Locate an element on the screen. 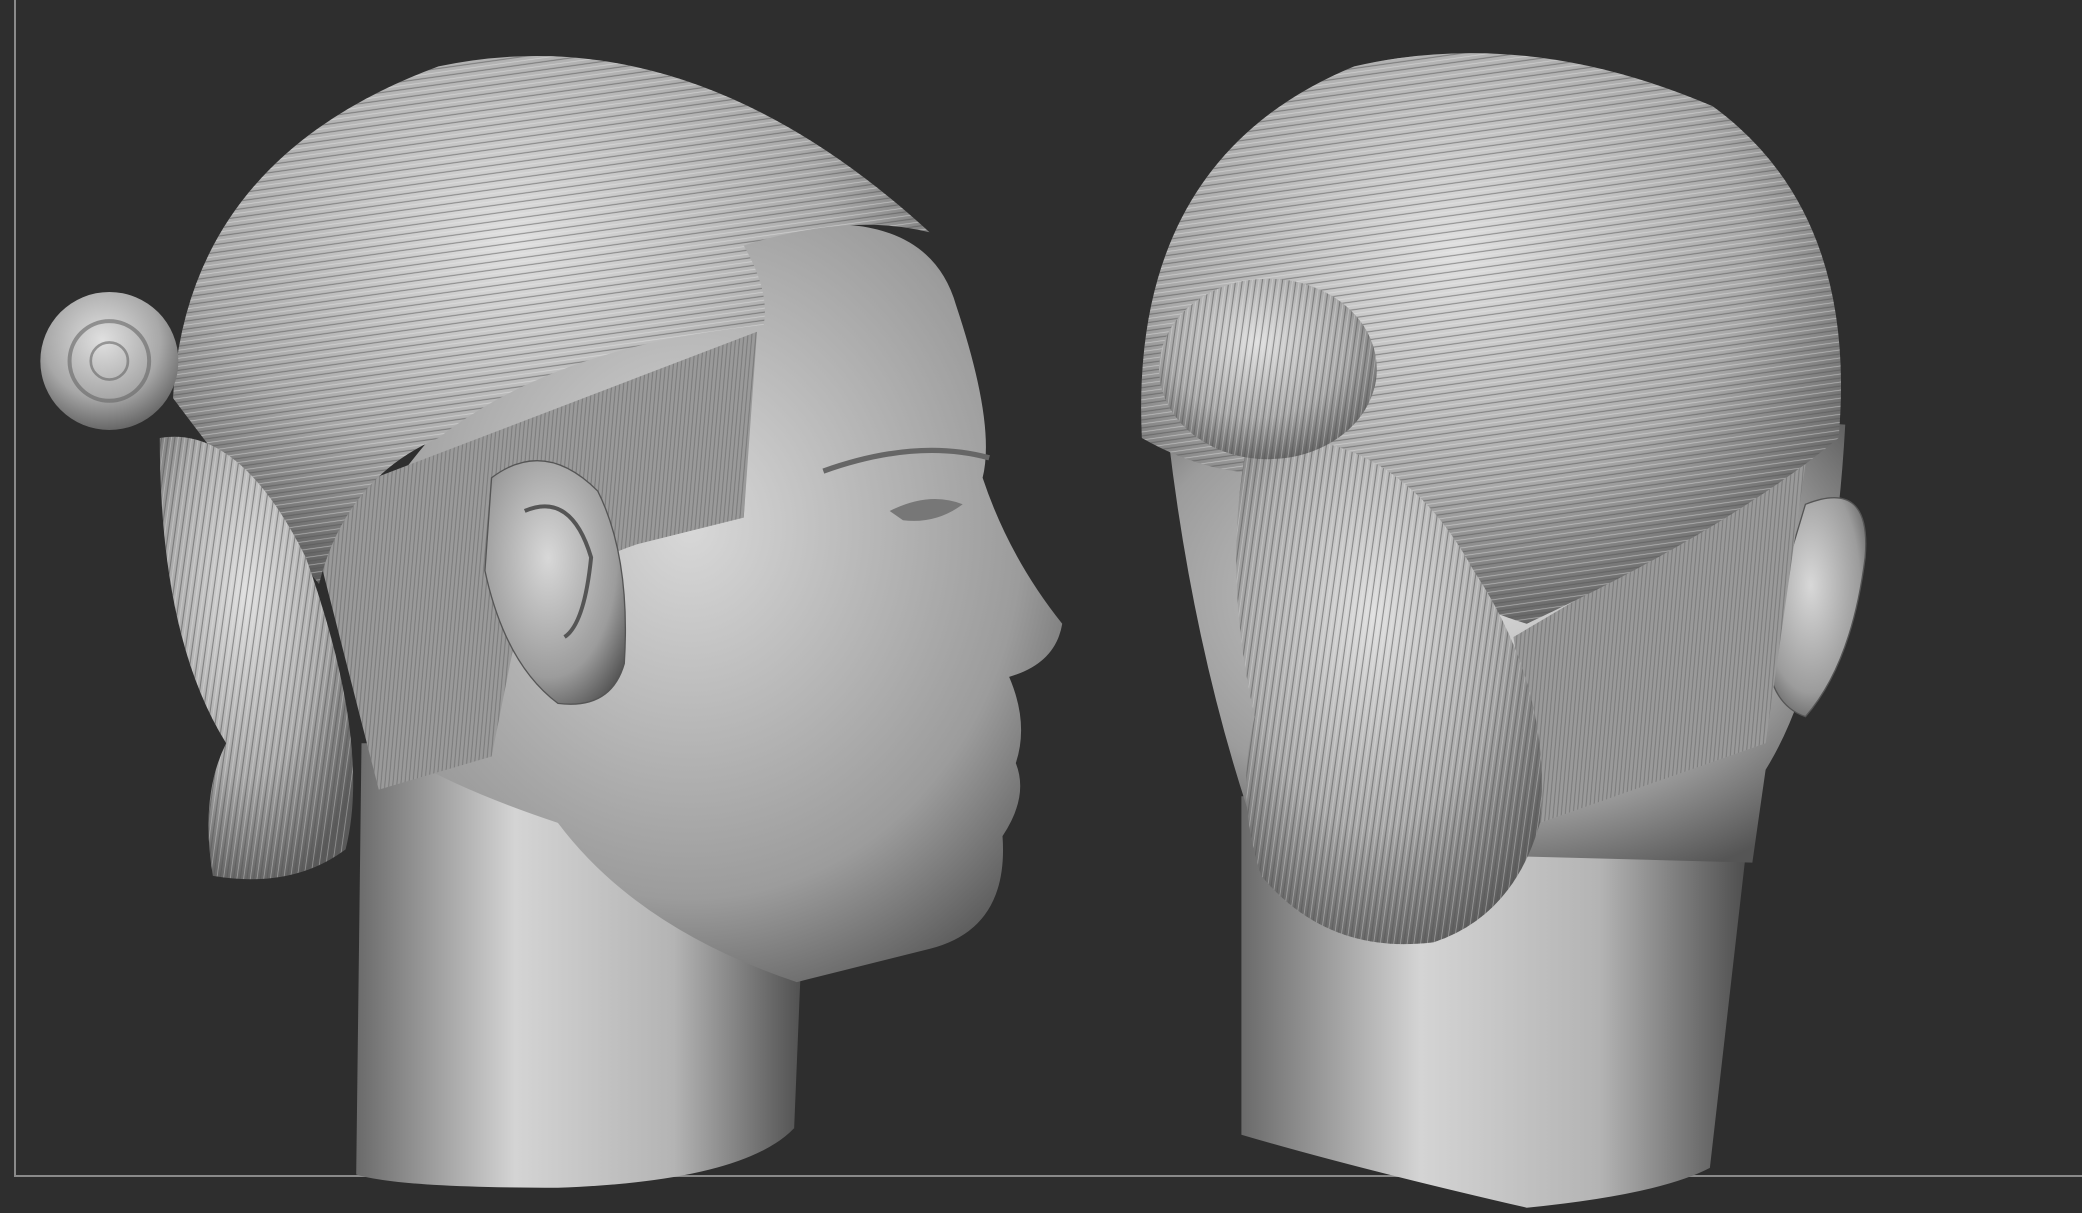 The height and width of the screenshot is (1213, 2082). hair-bun-strands is located at coordinates (1268, 369).